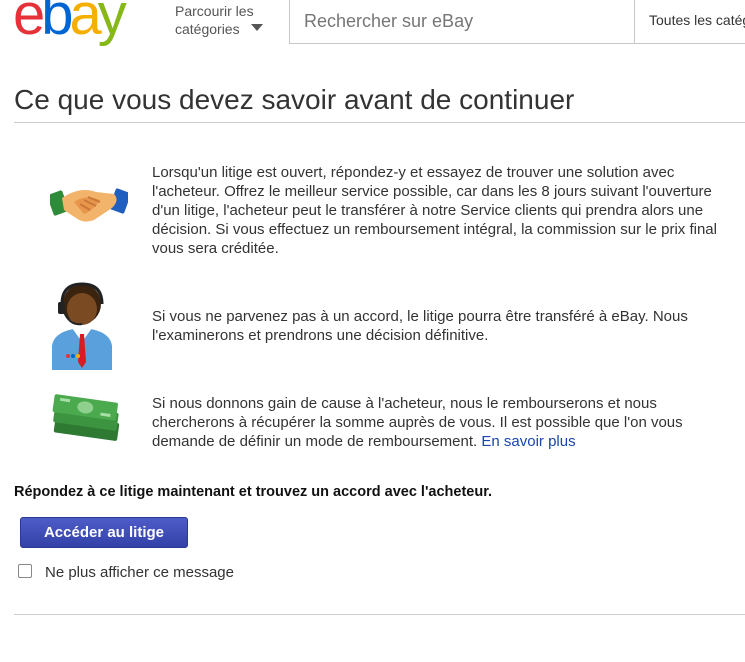 This screenshot has height=662, width=745. Describe the element at coordinates (57, 23) in the screenshot. I see `logo-letter: b` at that location.